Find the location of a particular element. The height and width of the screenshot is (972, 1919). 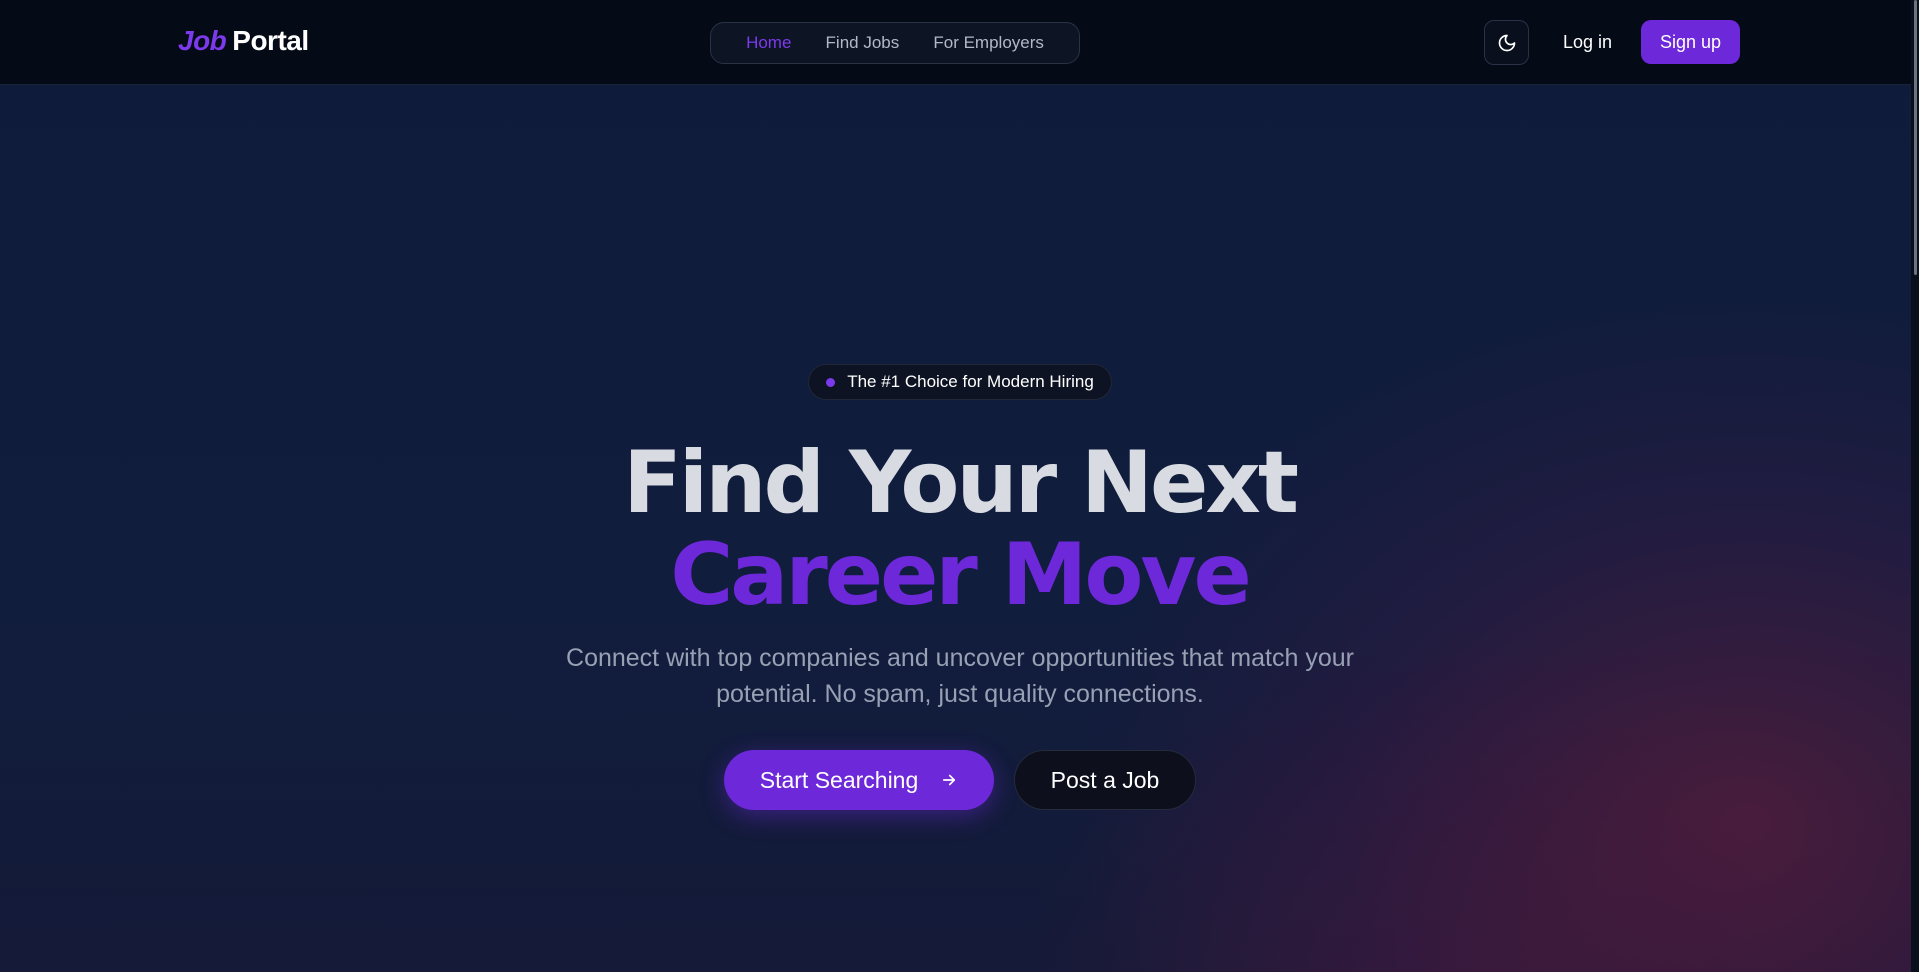

headline-line2: Career Move is located at coordinates (961, 575).